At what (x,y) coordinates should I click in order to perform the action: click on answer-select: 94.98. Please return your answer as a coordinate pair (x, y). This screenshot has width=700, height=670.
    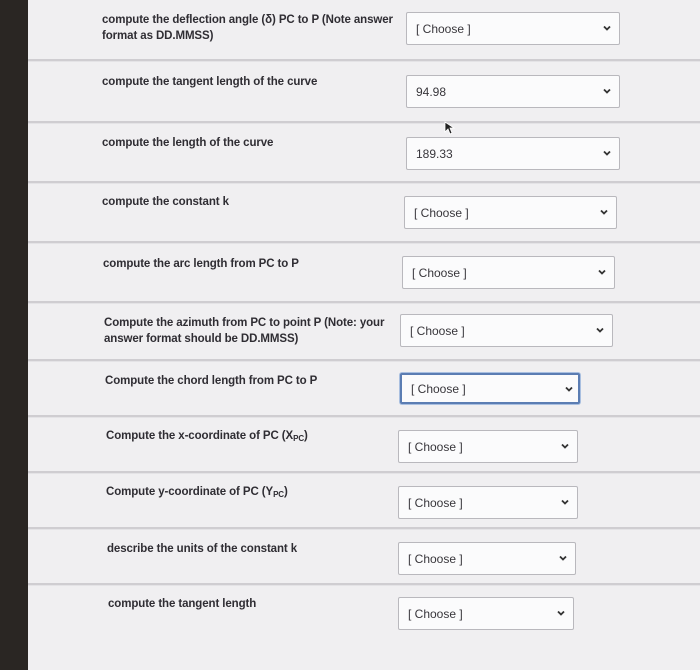
    Looking at the image, I should click on (513, 91).